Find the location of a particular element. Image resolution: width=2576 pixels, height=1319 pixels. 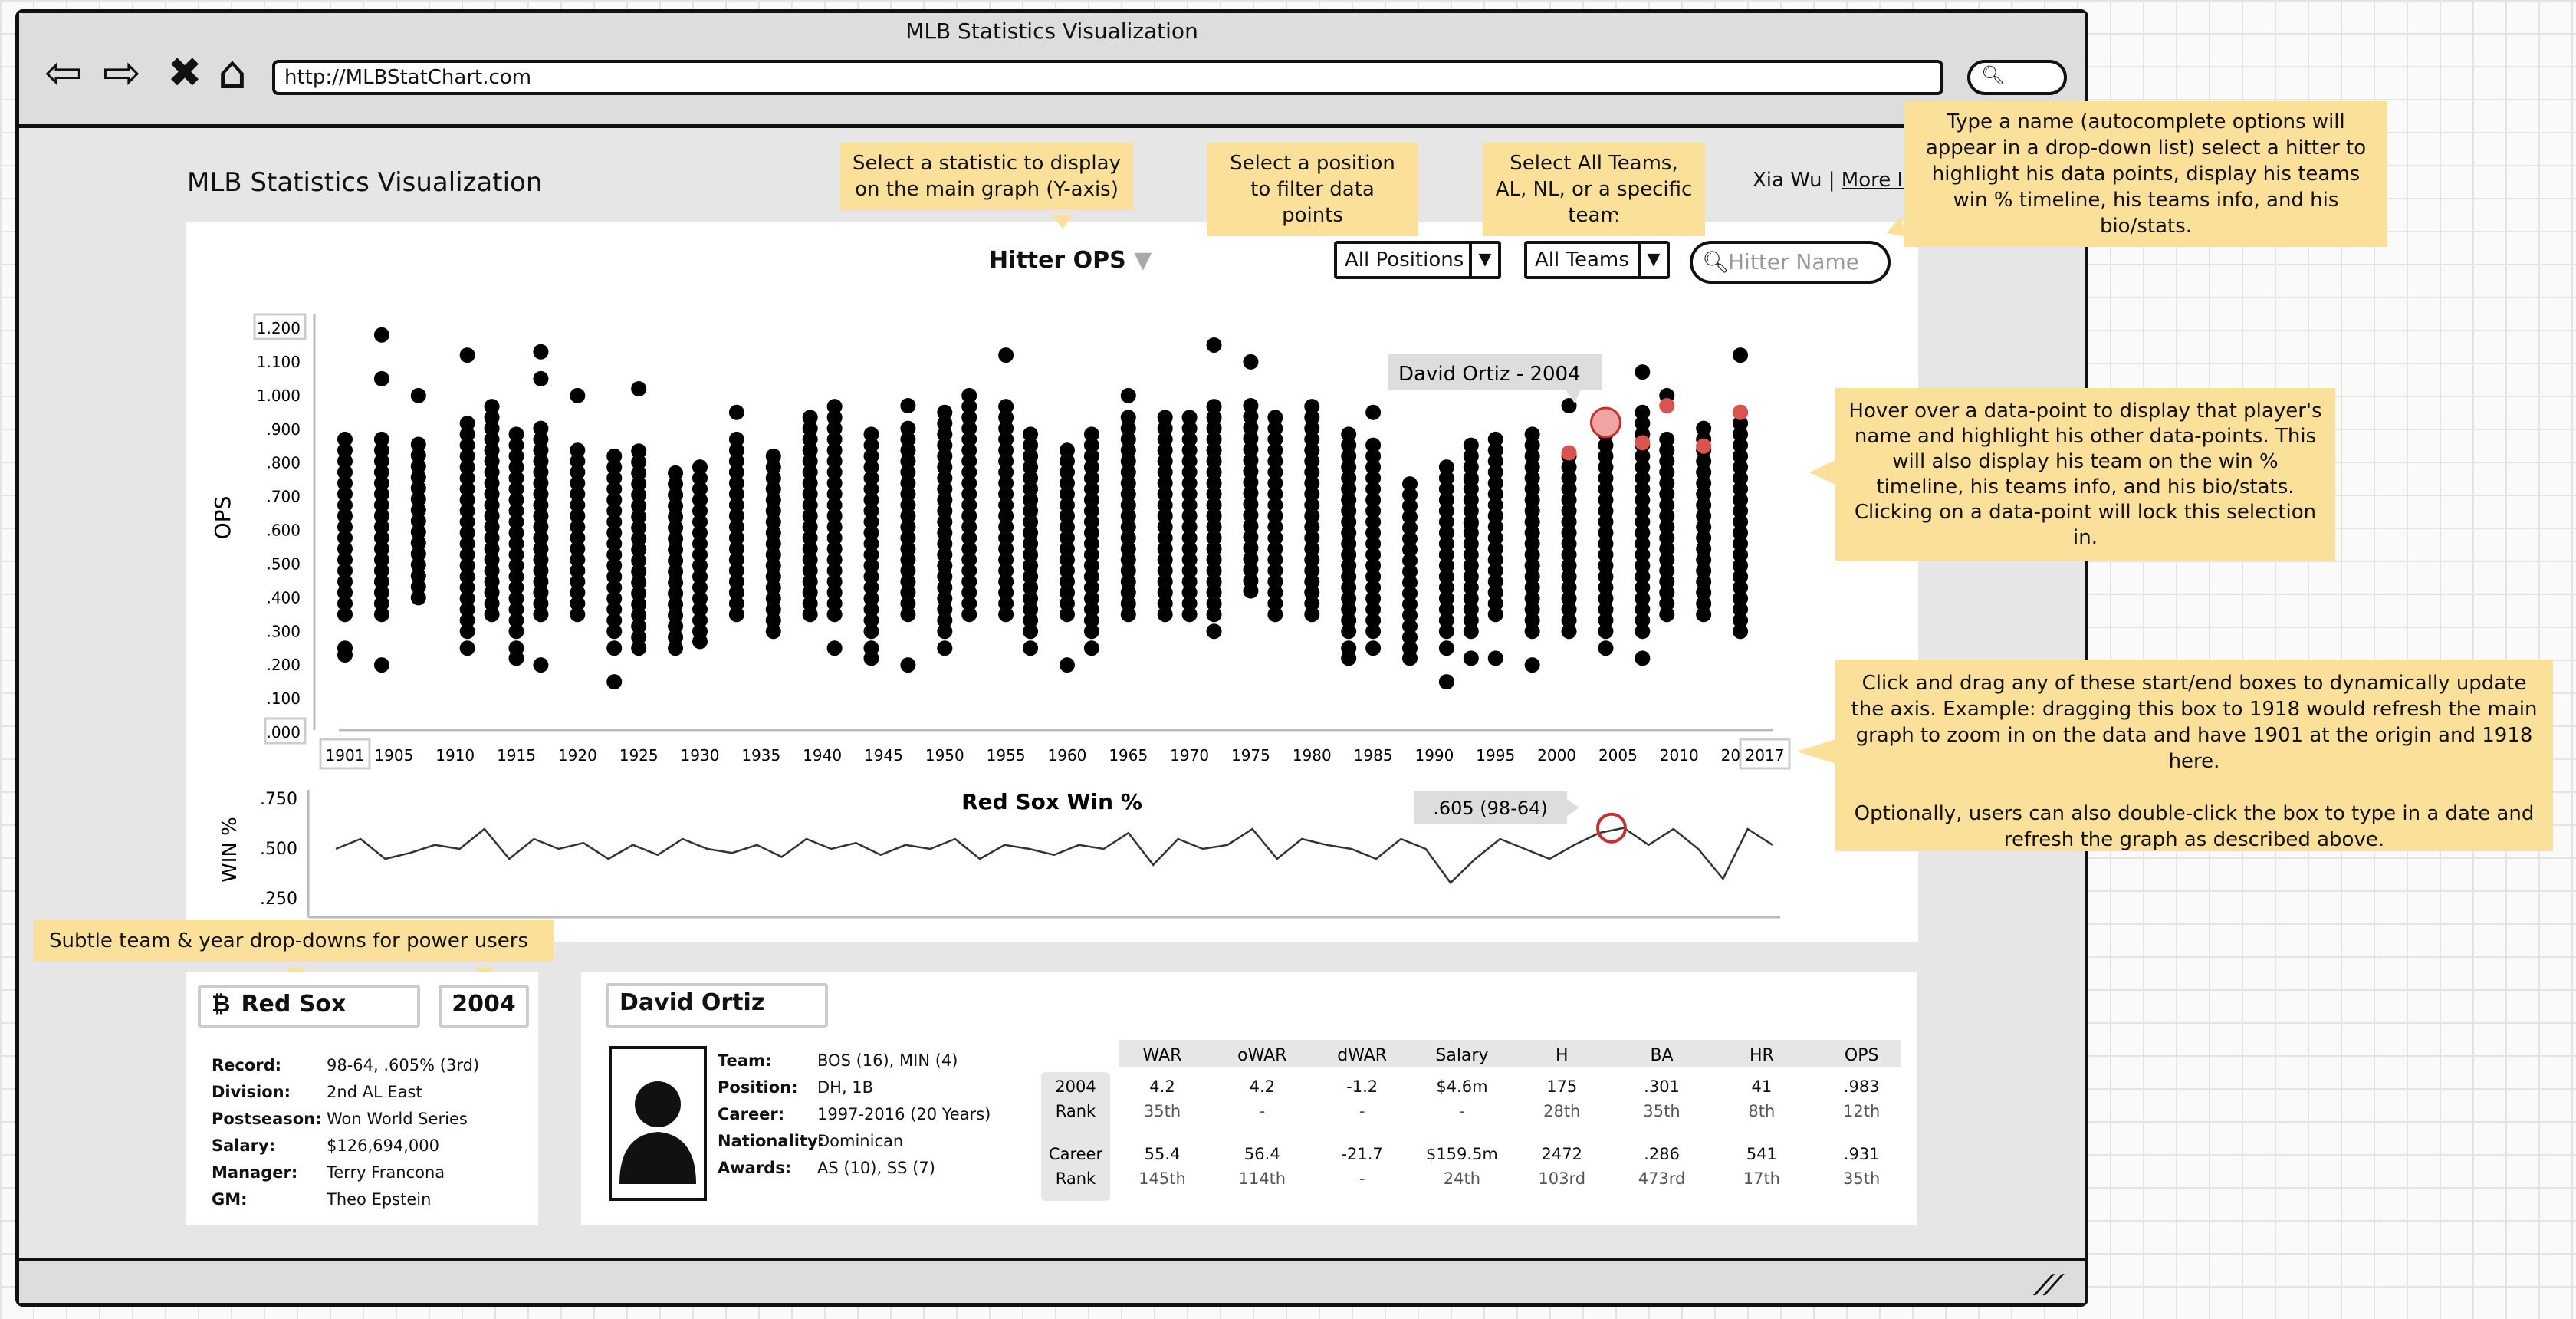

axis-start-box: 1901 is located at coordinates (345, 754).